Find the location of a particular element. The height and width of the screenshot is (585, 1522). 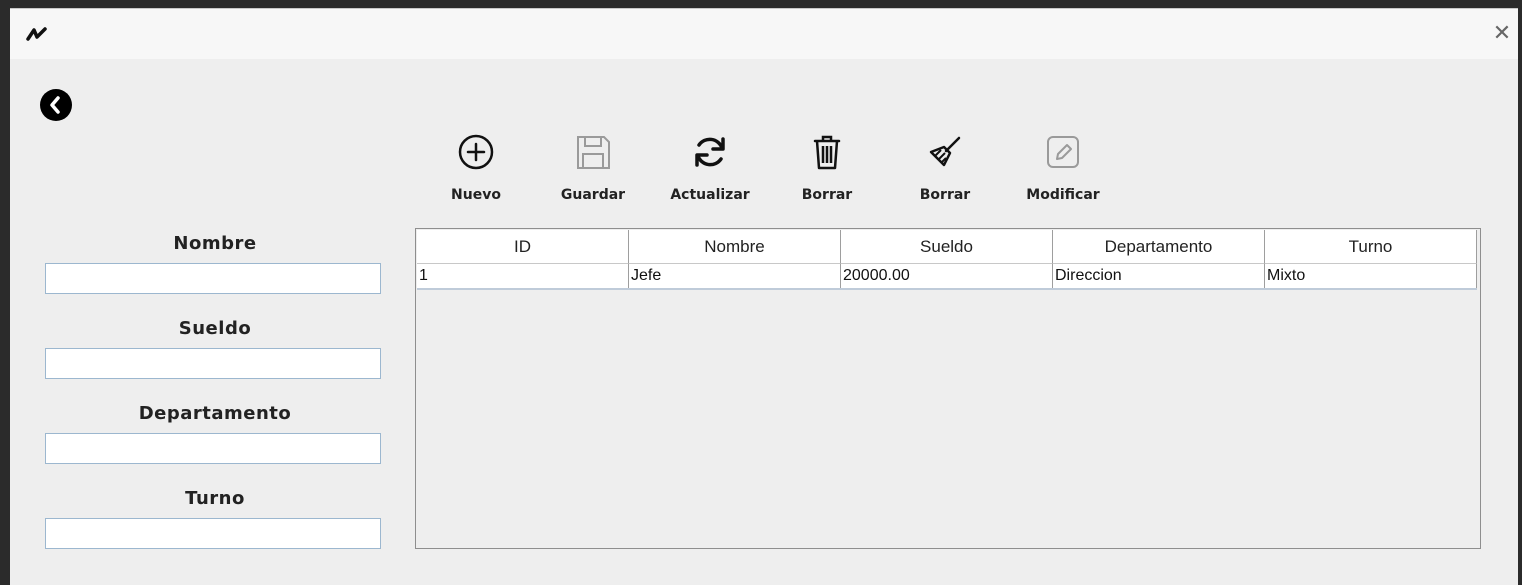

table-cell-nombre: Jefe is located at coordinates (735, 276).